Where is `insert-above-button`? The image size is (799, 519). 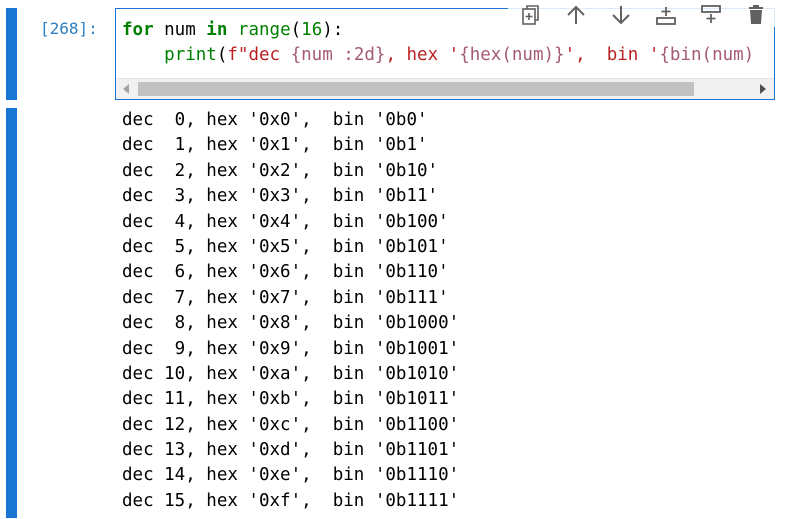 insert-above-button is located at coordinates (665, 15).